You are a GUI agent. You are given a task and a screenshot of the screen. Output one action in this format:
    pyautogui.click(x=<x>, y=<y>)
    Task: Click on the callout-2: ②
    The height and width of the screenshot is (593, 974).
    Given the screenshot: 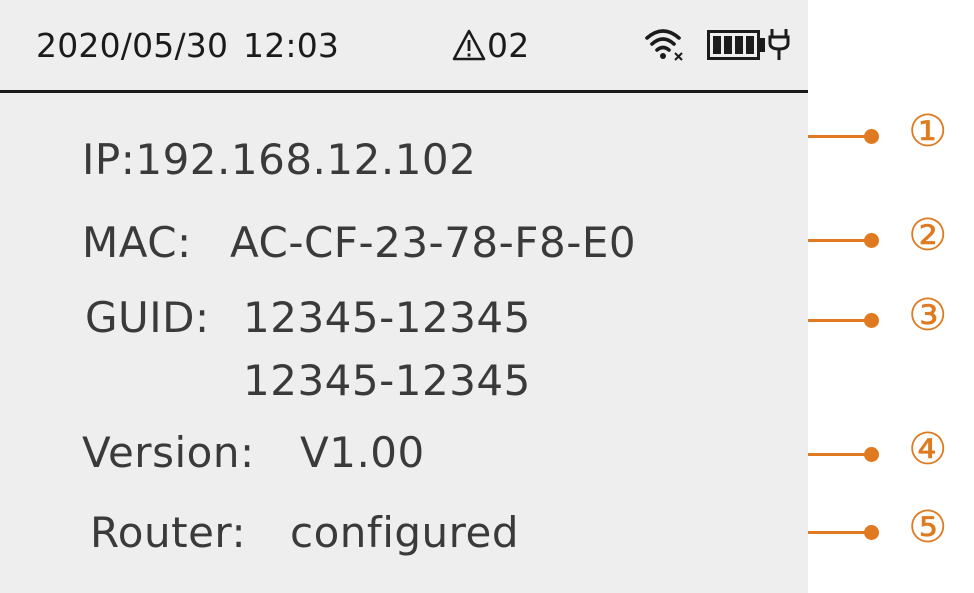 What is the action you would take?
    pyautogui.click(x=891, y=238)
    